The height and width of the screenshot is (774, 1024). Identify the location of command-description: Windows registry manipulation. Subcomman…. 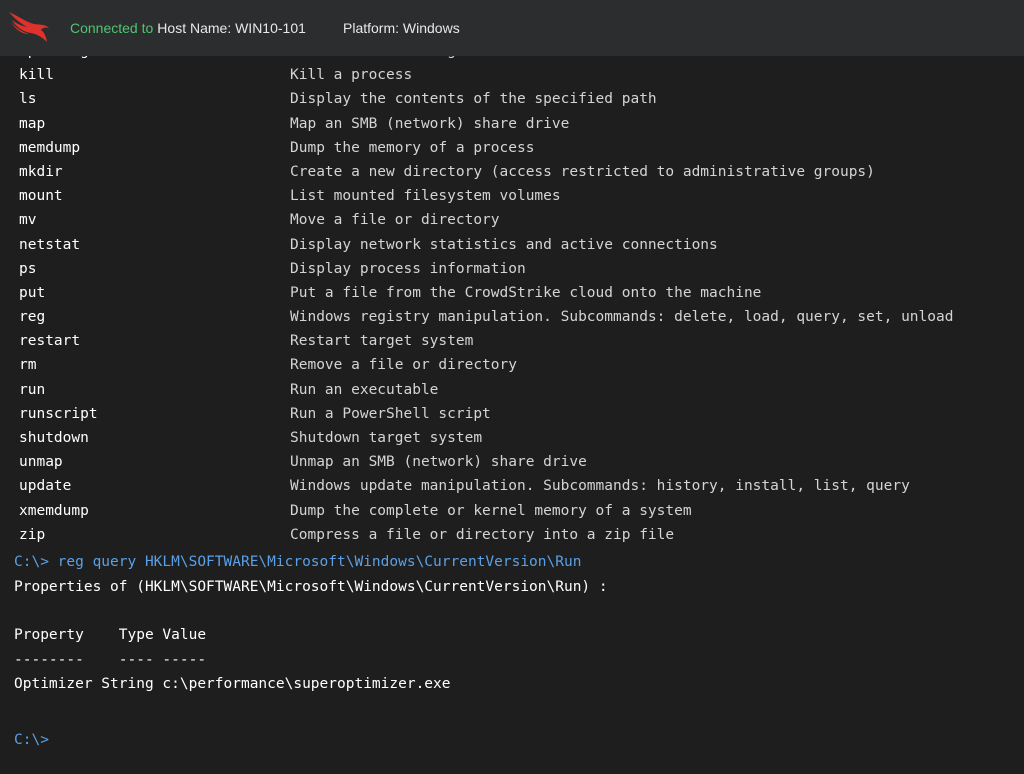
(622, 317).